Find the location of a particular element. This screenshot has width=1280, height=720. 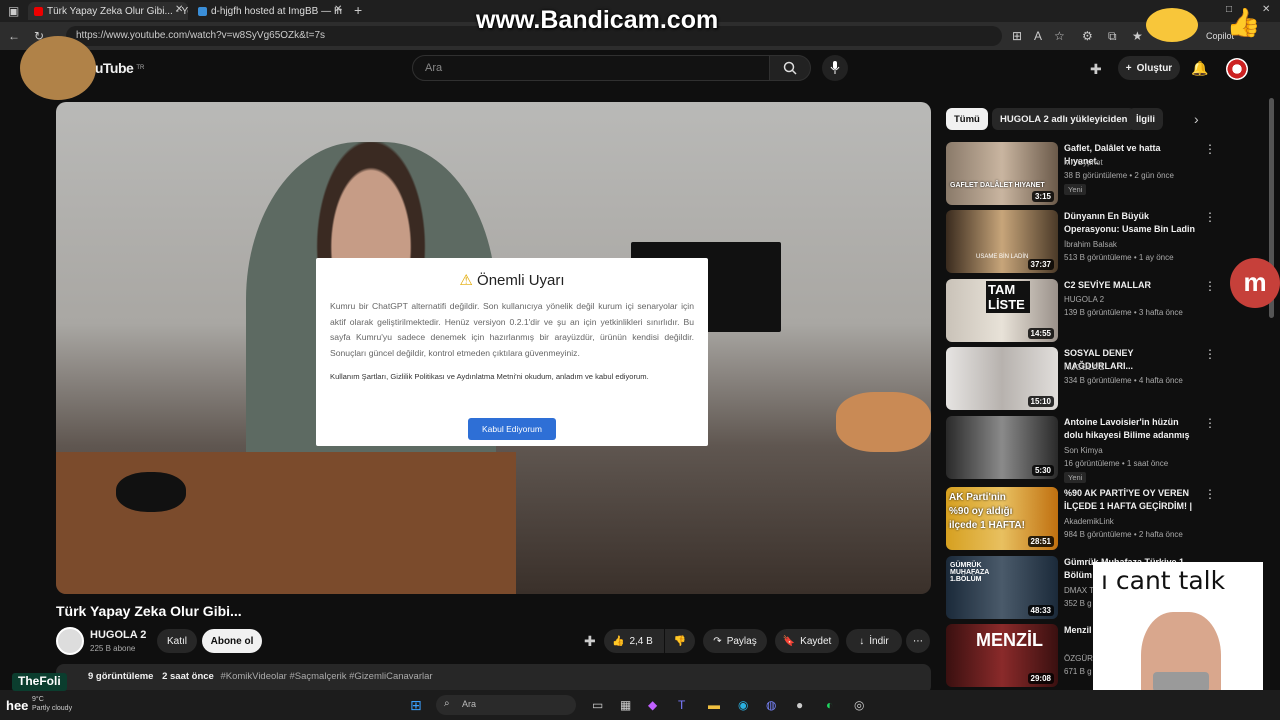

steam-icon: ◎ is located at coordinates (859, 705).